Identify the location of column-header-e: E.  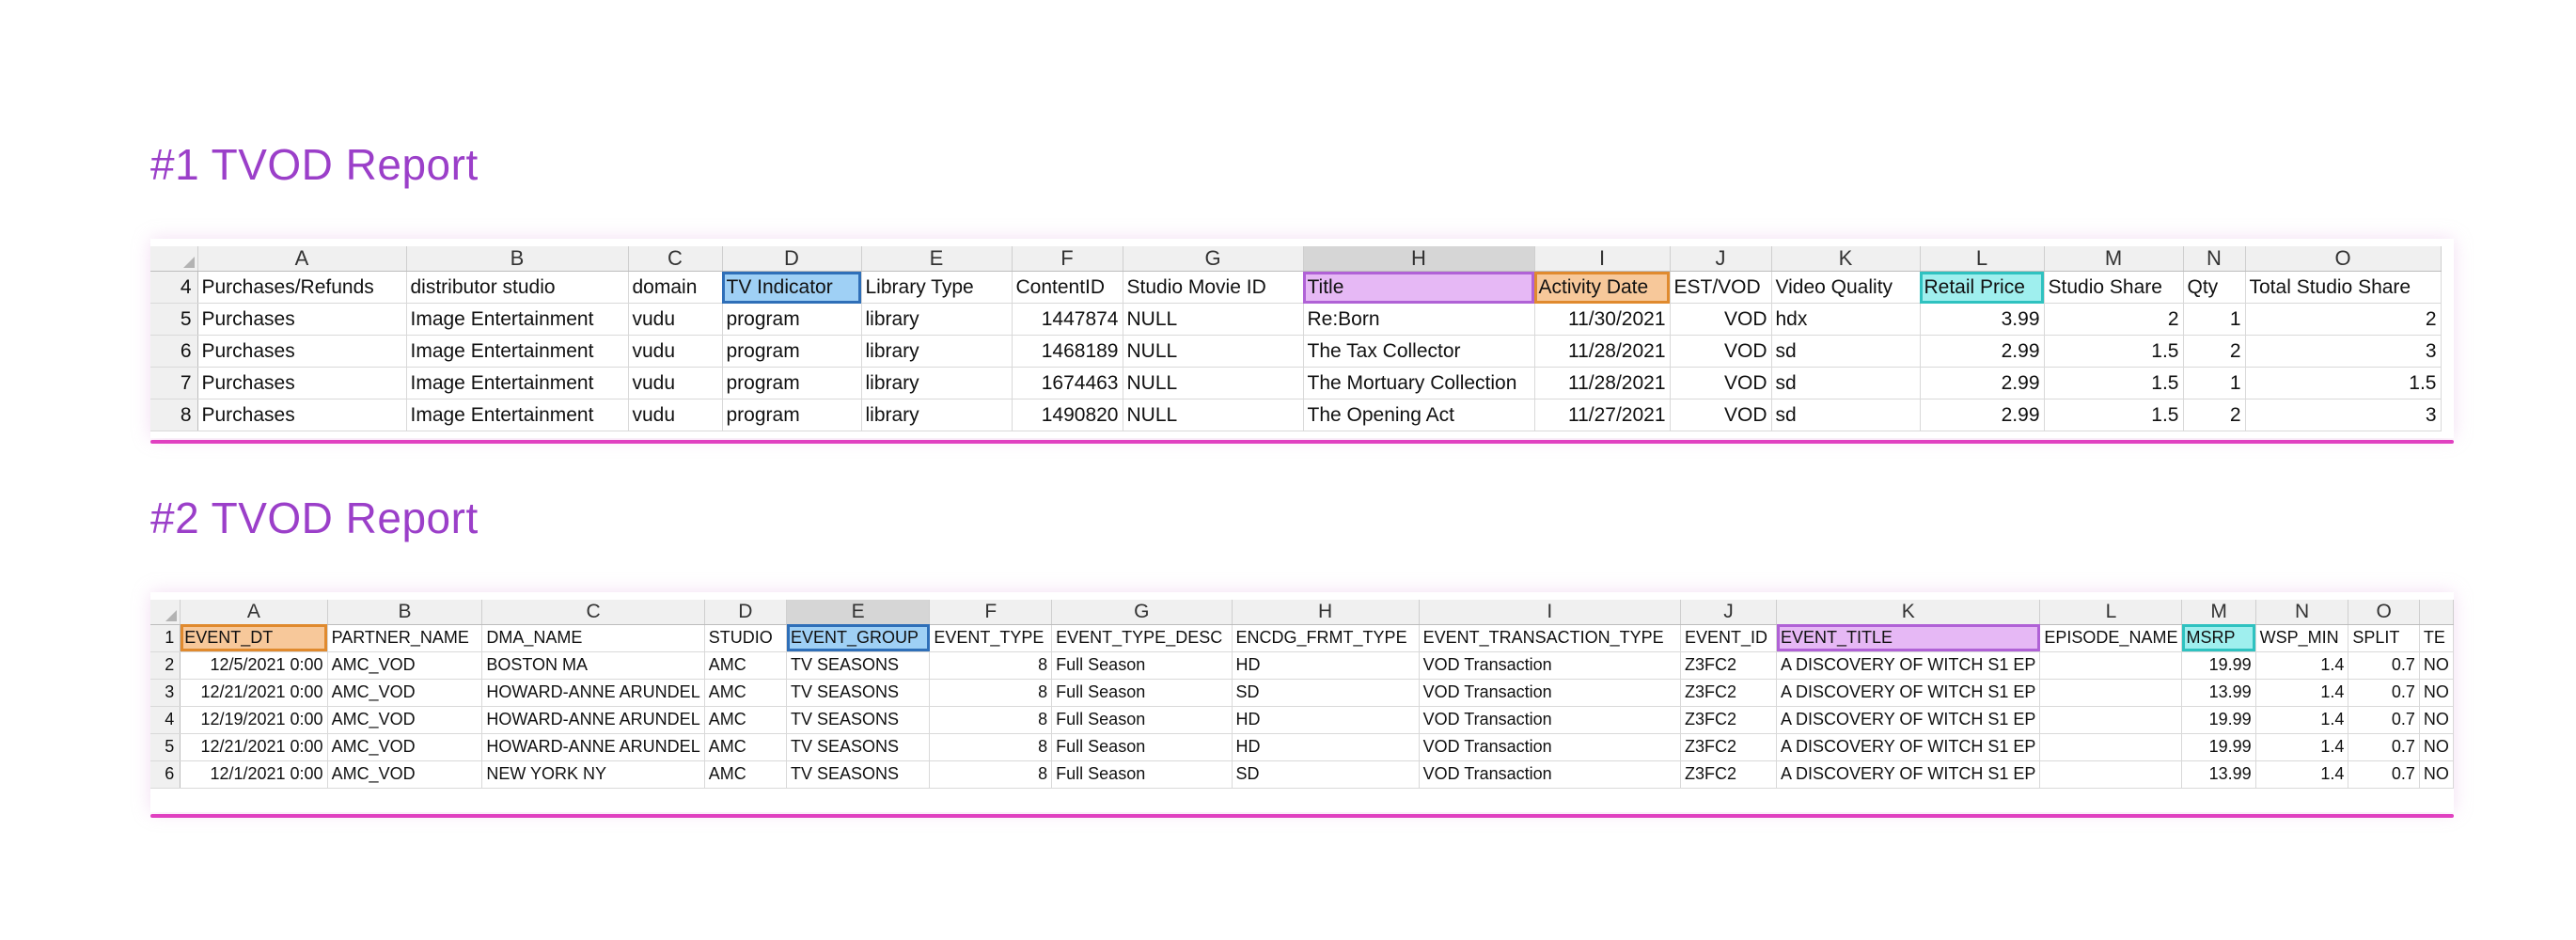
(858, 612).